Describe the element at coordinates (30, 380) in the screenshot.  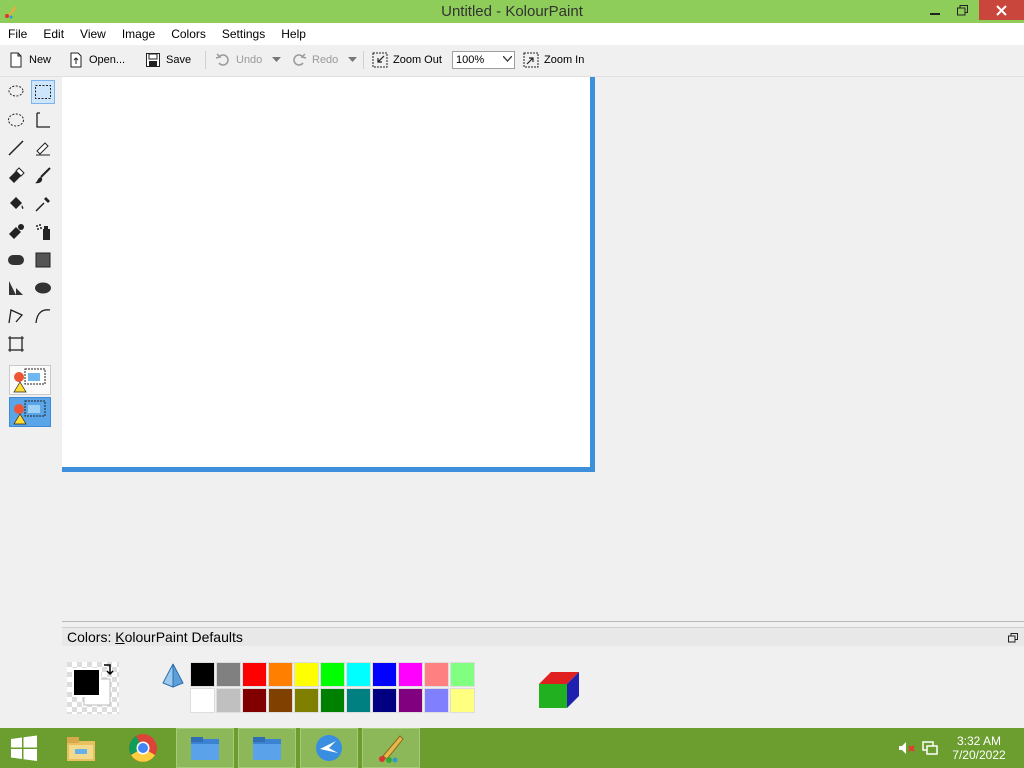
I see `selection-opaque-mode-button` at that location.